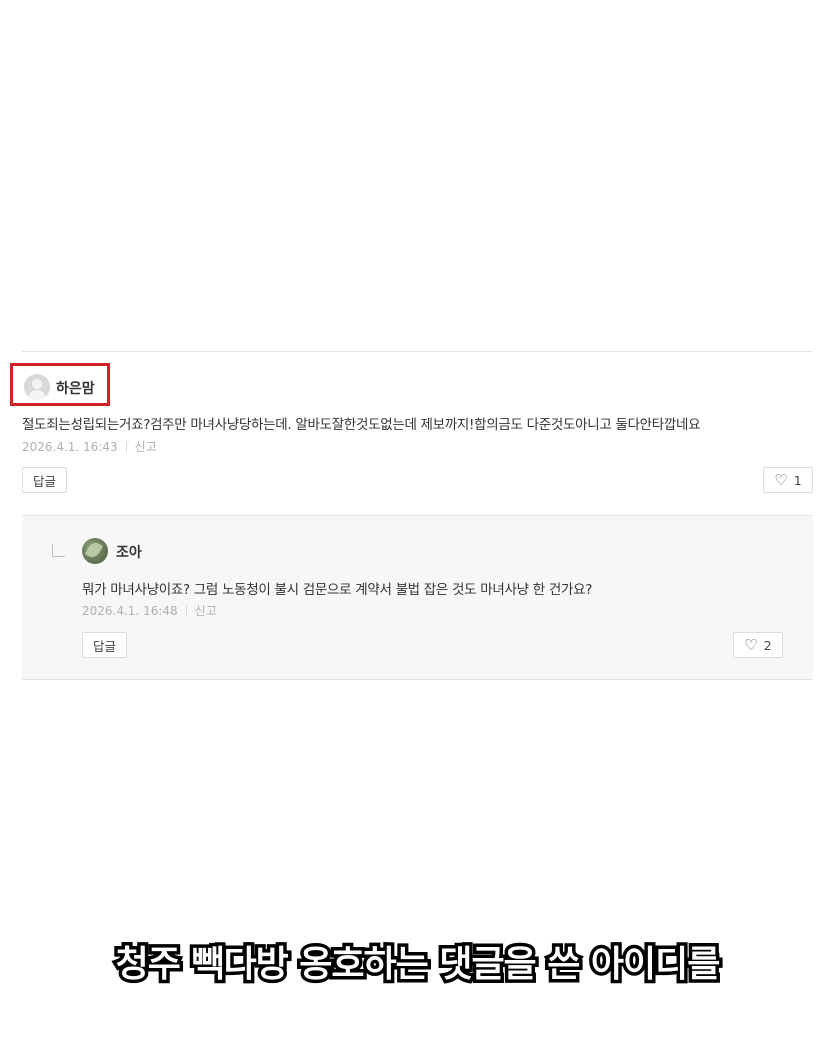 This screenshot has height=1044, width=835. I want to click on reply-date: 2026.4.1. 16:48, so click(130, 611).